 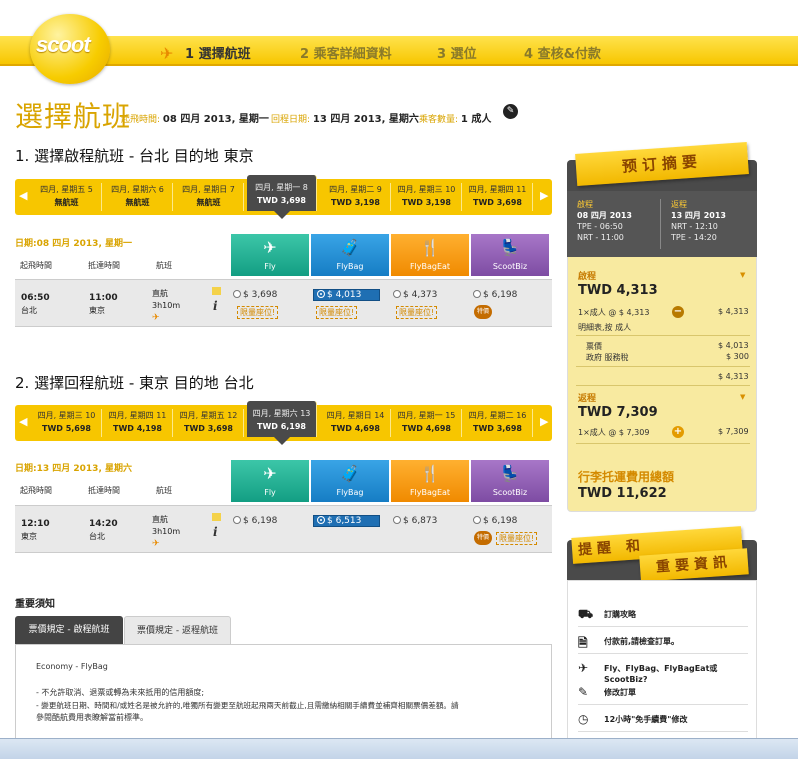 I want to click on reminder-item: ⛟ 訂購攻略, so click(x=663, y=615).